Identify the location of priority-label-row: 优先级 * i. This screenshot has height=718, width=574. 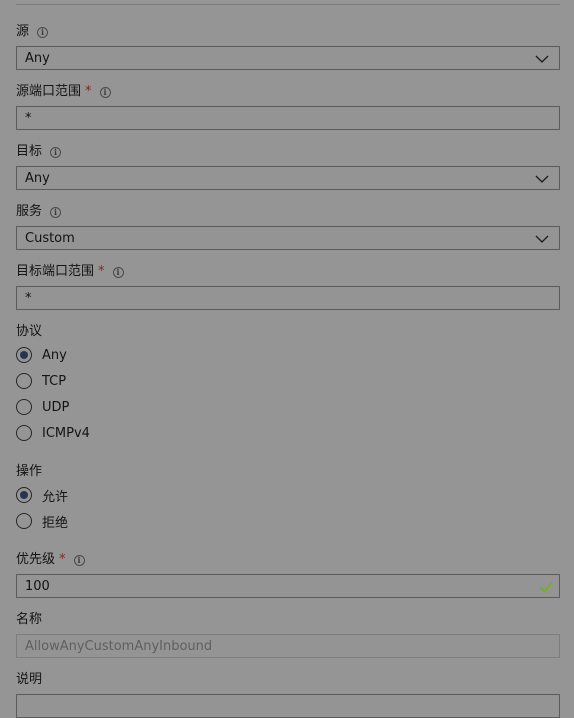
(288, 560).